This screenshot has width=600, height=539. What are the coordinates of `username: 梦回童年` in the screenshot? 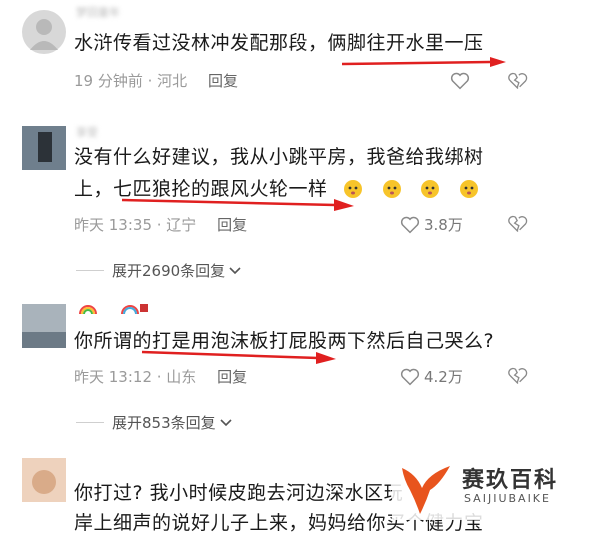 It's located at (98, 11).